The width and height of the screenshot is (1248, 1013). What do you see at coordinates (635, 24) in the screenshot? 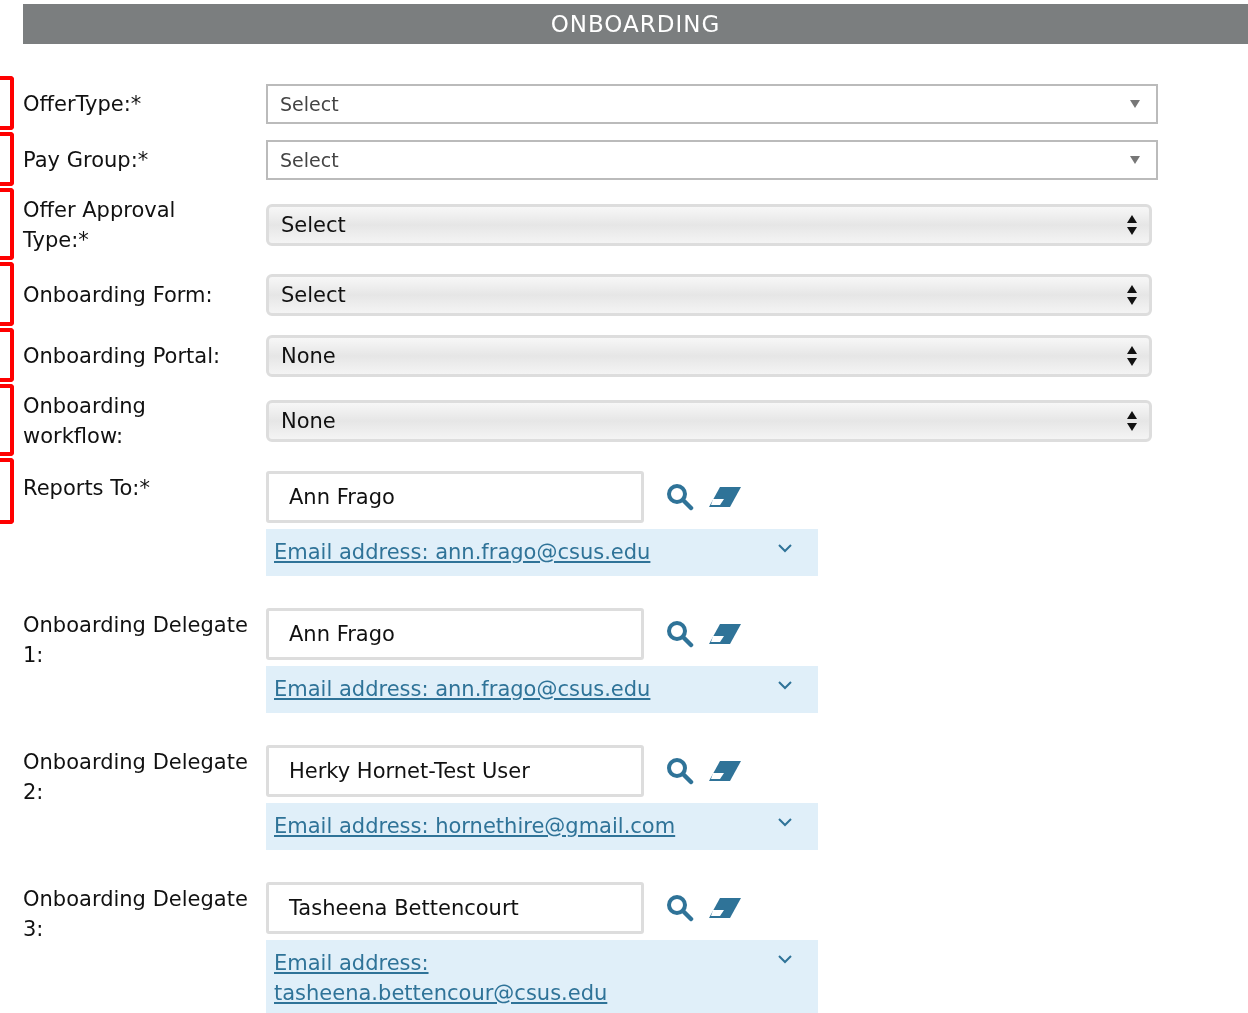
I see `section-header: ONBOARDING` at bounding box center [635, 24].